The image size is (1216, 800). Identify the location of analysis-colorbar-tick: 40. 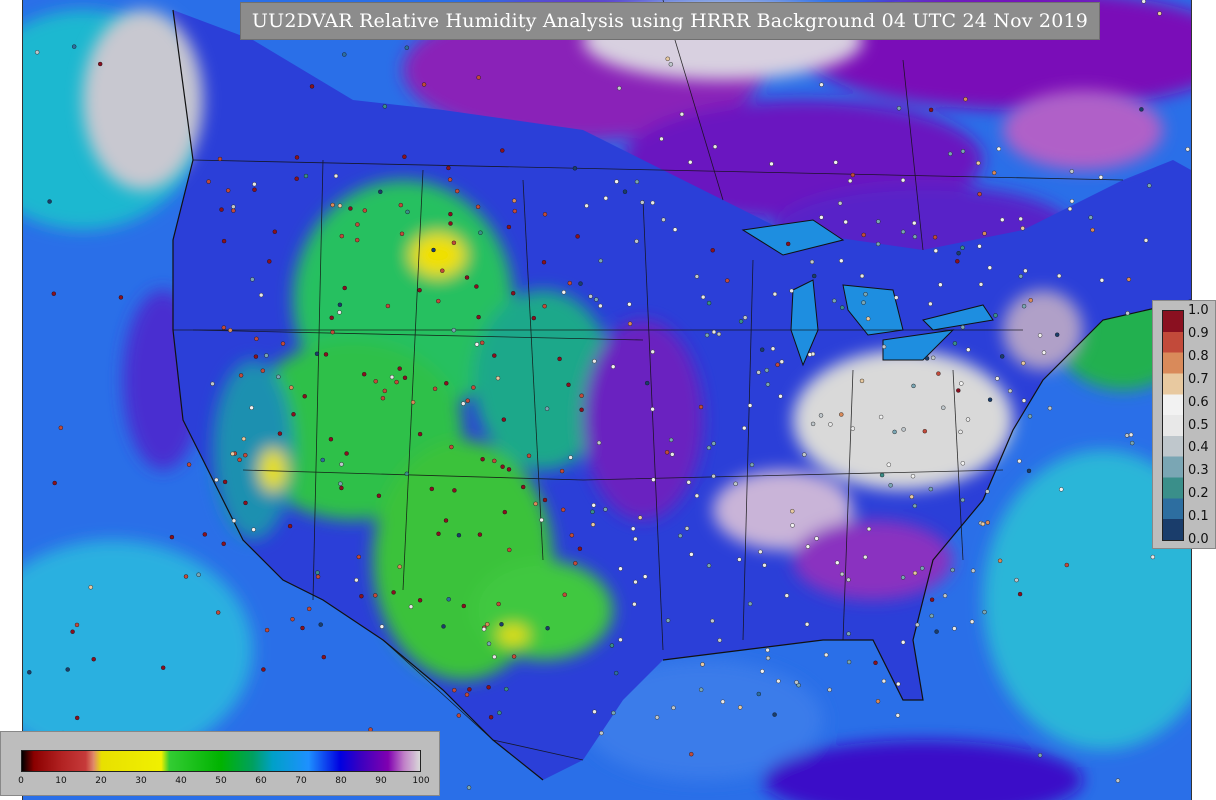
(181, 781).